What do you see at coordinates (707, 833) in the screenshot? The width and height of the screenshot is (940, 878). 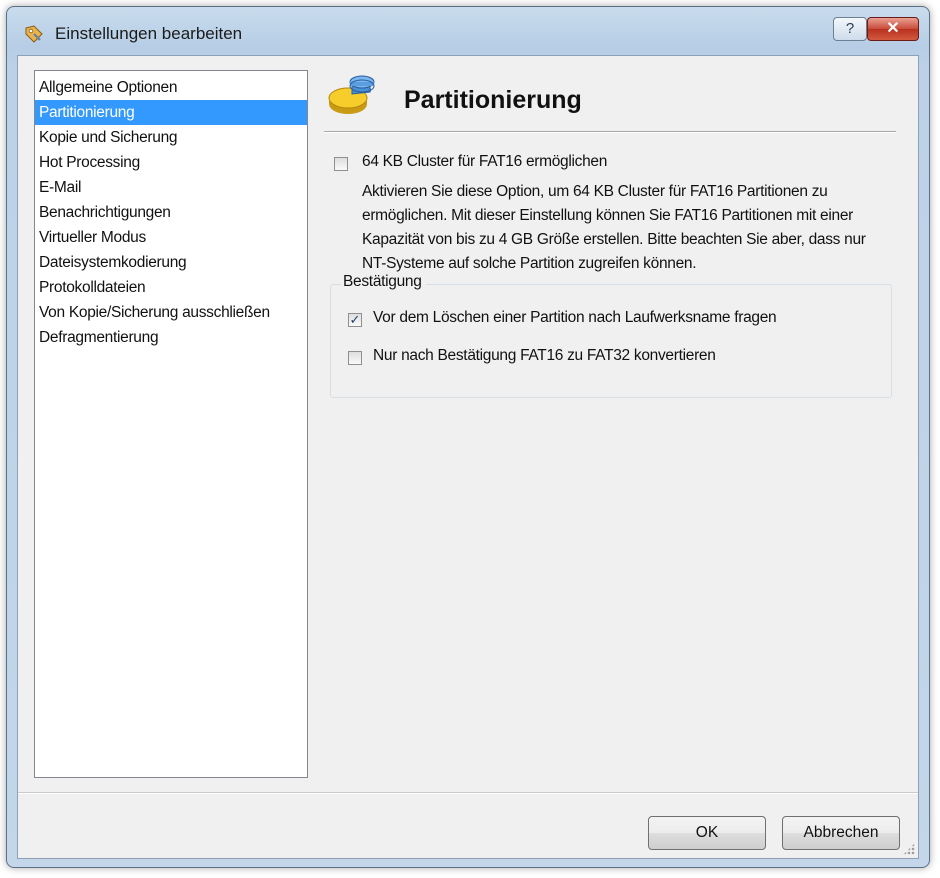 I see `ok-button: OK` at bounding box center [707, 833].